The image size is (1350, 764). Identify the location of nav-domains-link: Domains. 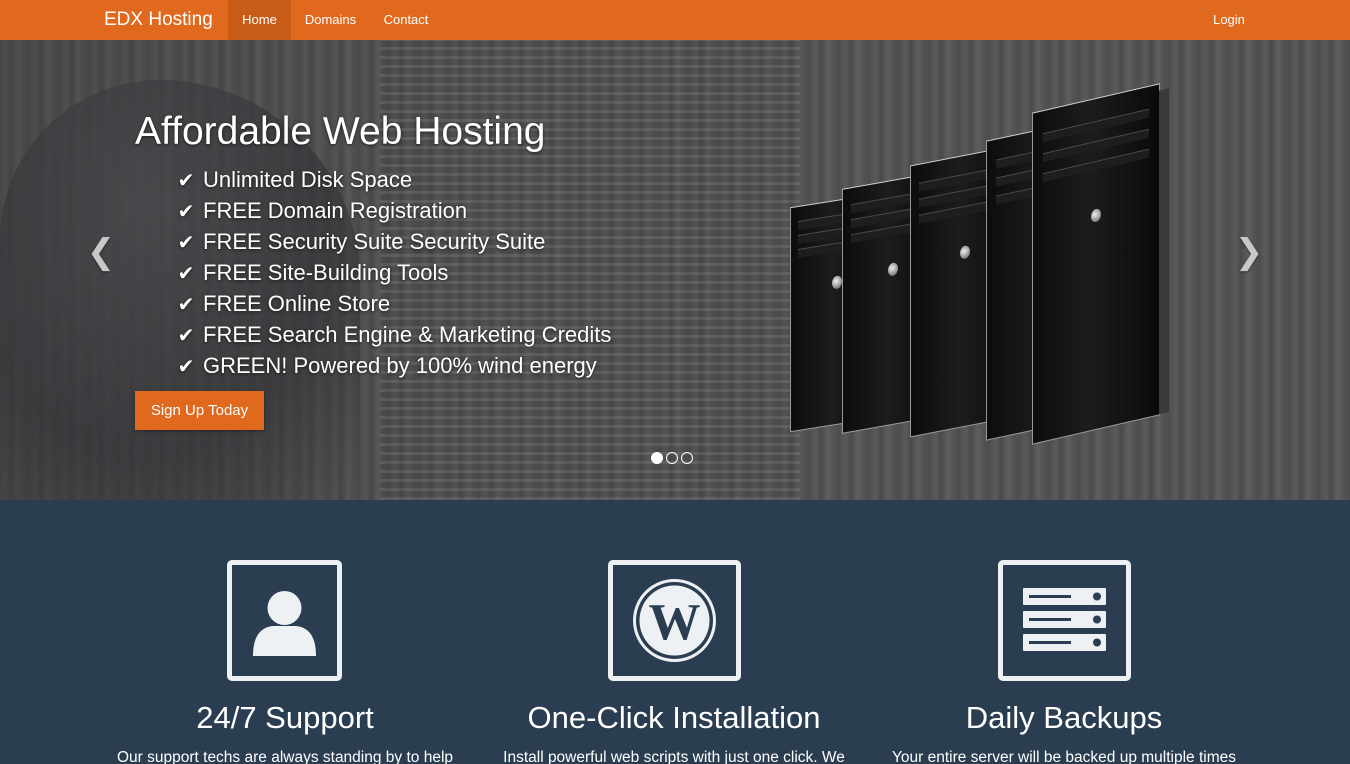
(330, 20).